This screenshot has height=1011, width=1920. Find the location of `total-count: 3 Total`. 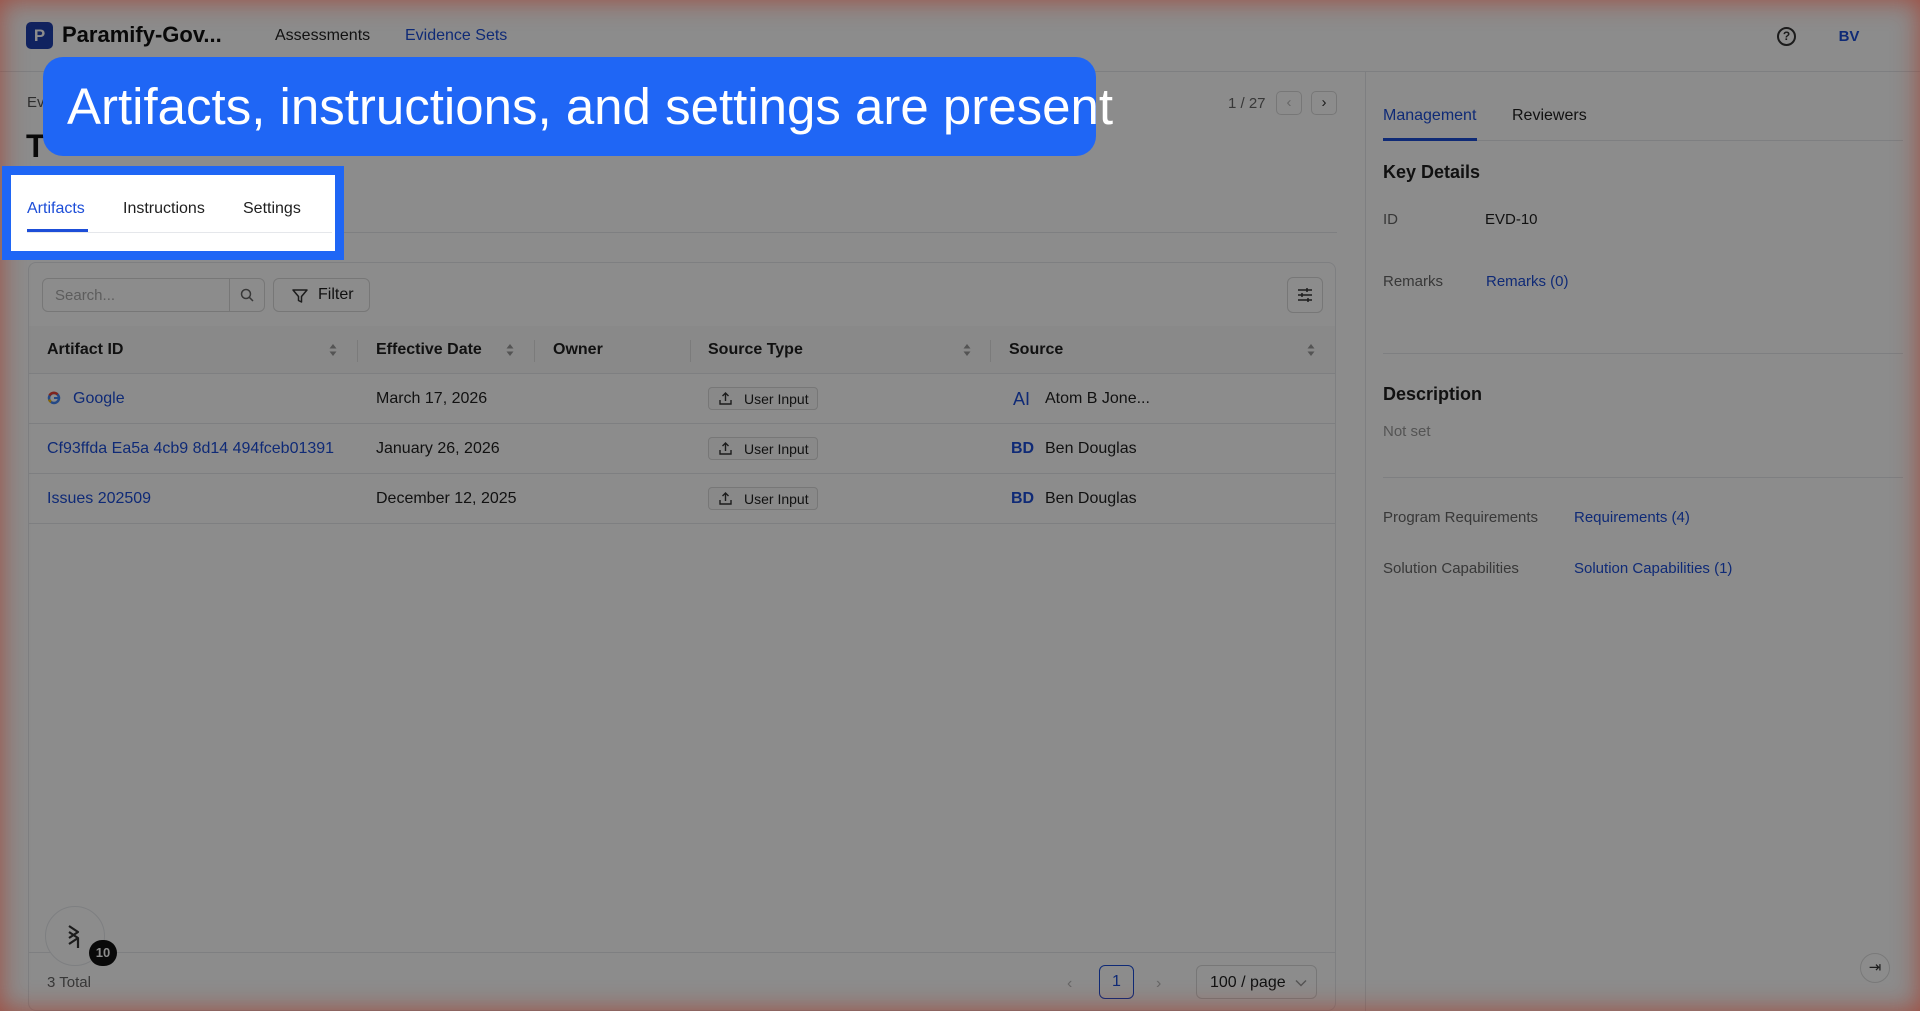

total-count: 3 Total is located at coordinates (69, 982).